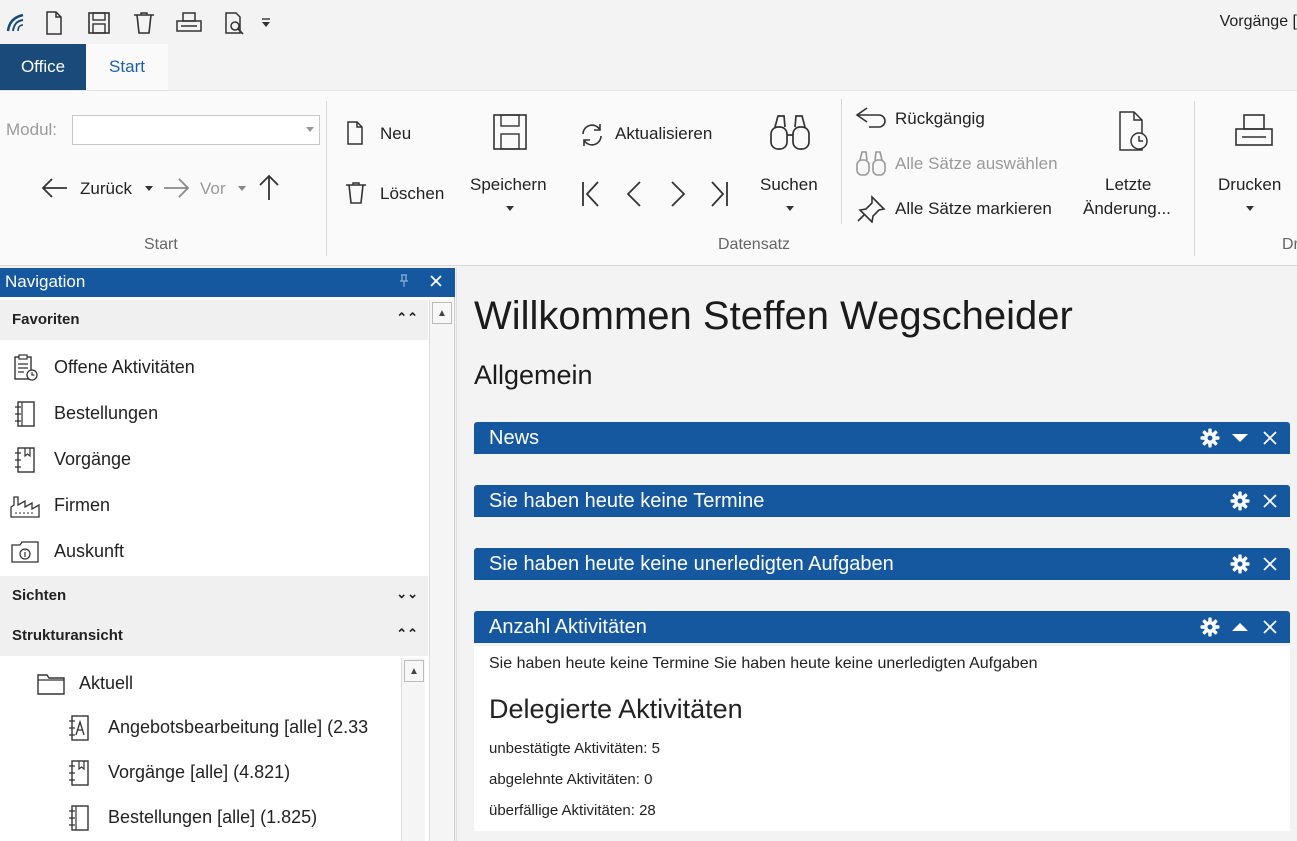  What do you see at coordinates (871, 209) in the screenshot?
I see `pin-icon` at bounding box center [871, 209].